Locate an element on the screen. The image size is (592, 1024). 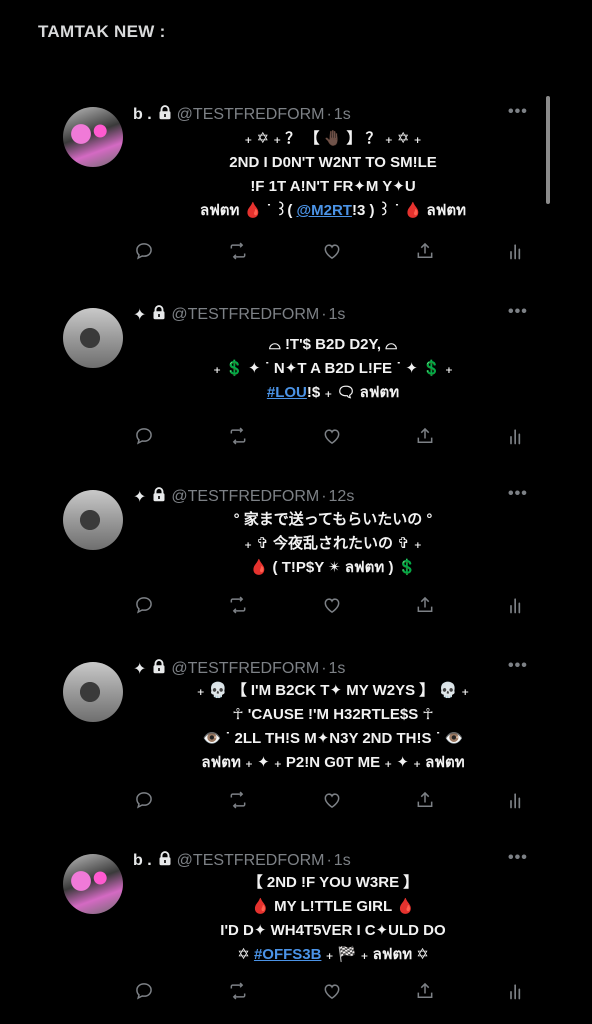
tweet-text: ☥ 'CAUSE !'M H32RTLE$S ☥ is located at coordinates (333, 714).